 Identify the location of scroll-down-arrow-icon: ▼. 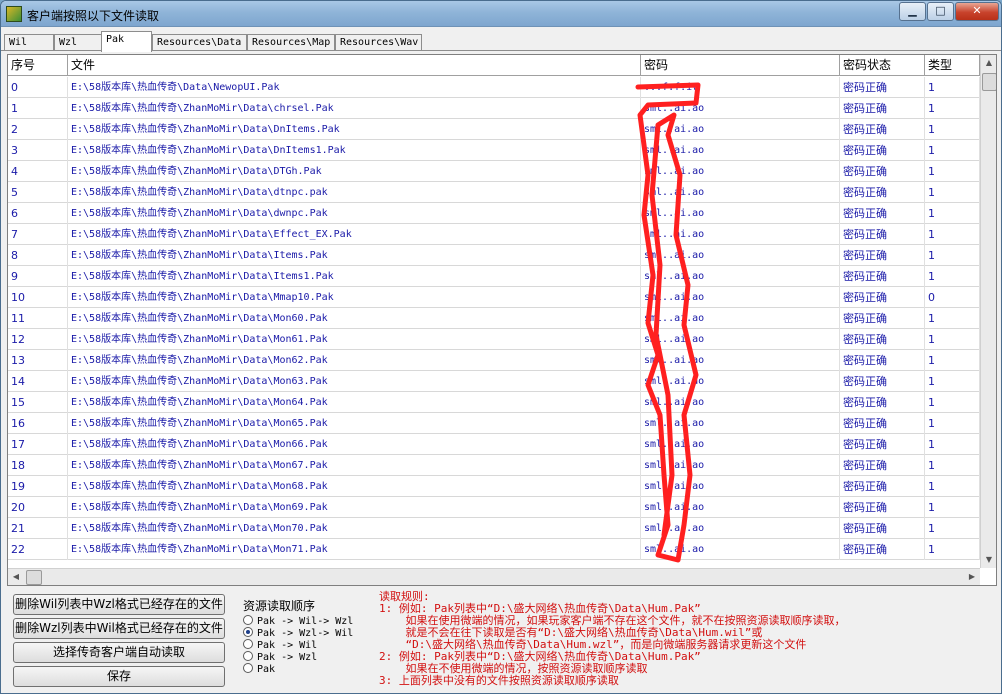
(988, 560).